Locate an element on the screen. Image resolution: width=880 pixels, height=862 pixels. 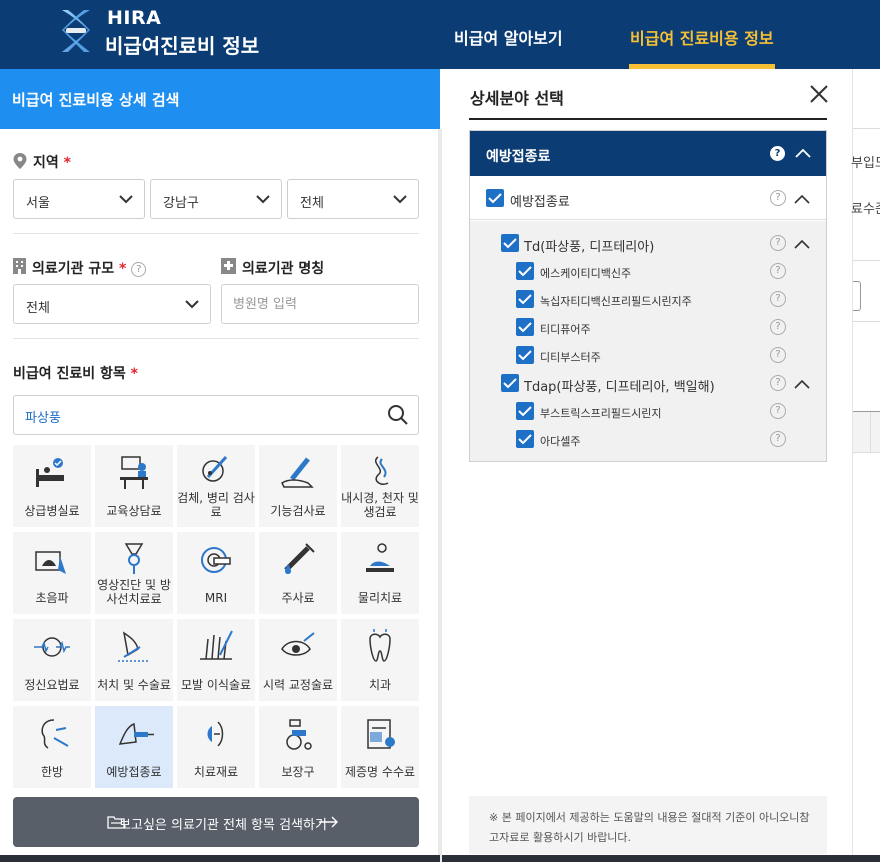
checkbox-level1 is located at coordinates (495, 198).